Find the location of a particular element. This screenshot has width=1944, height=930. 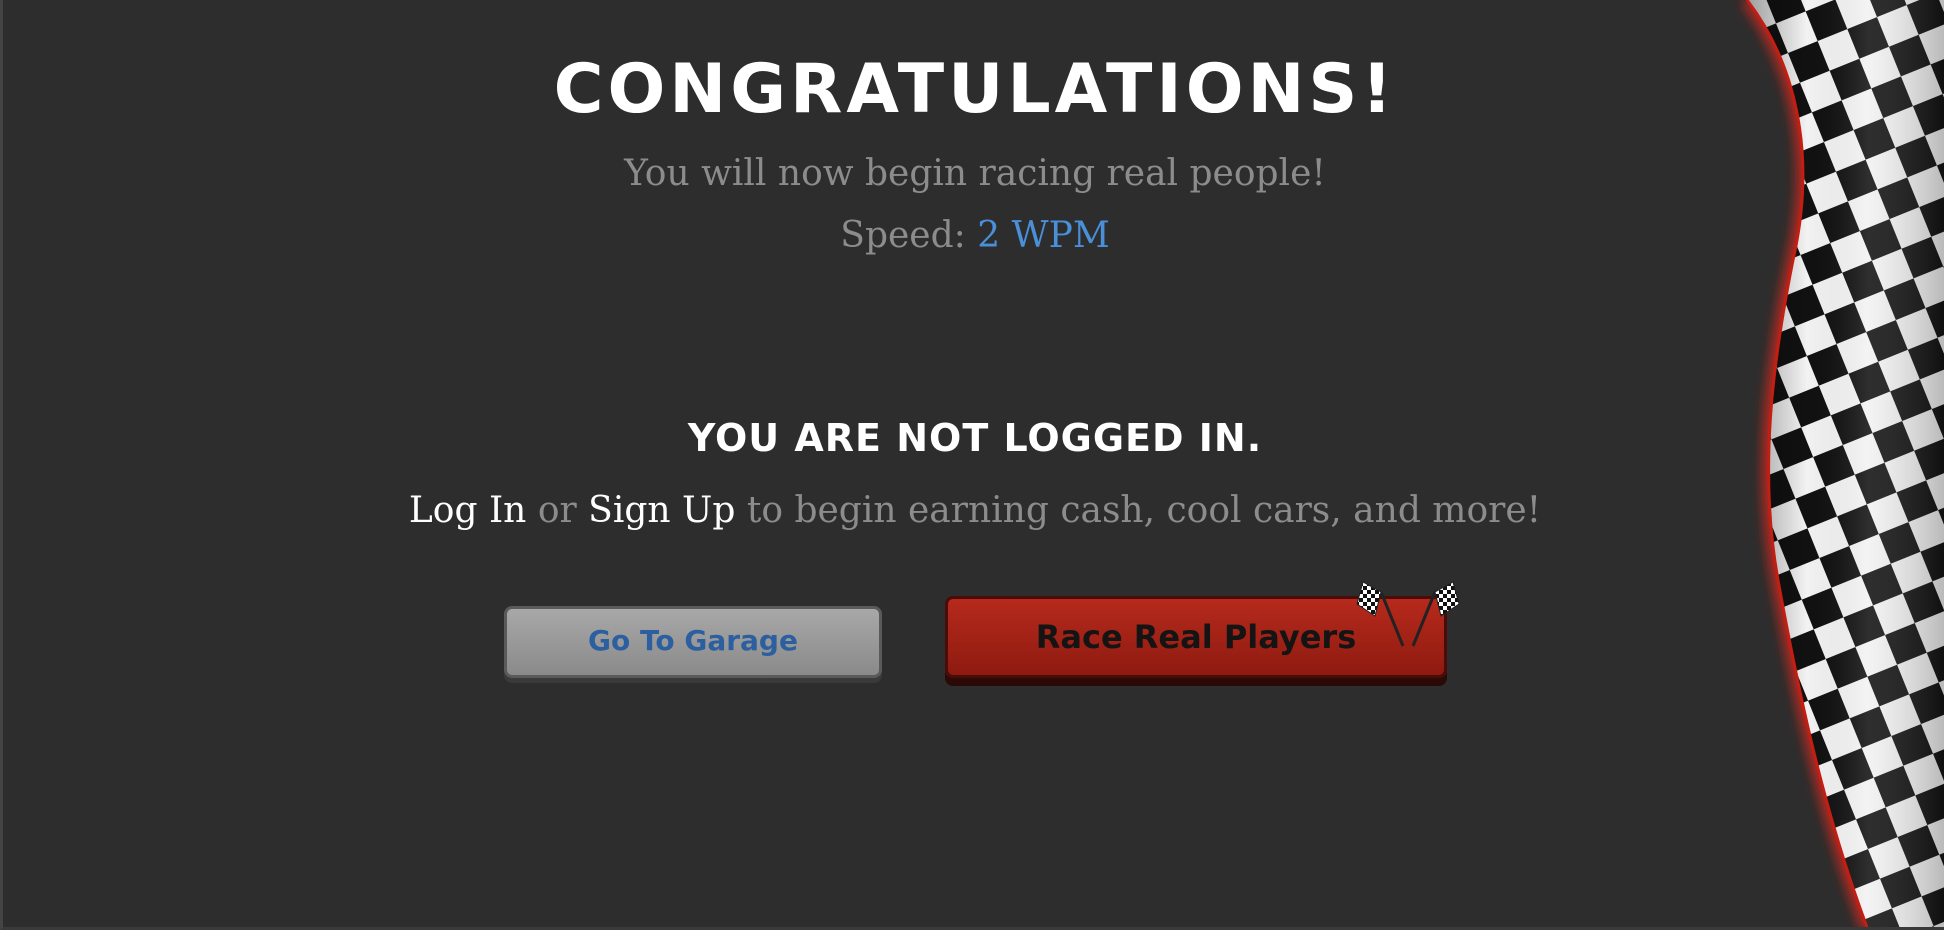

login-link: Log In is located at coordinates (467, 510).